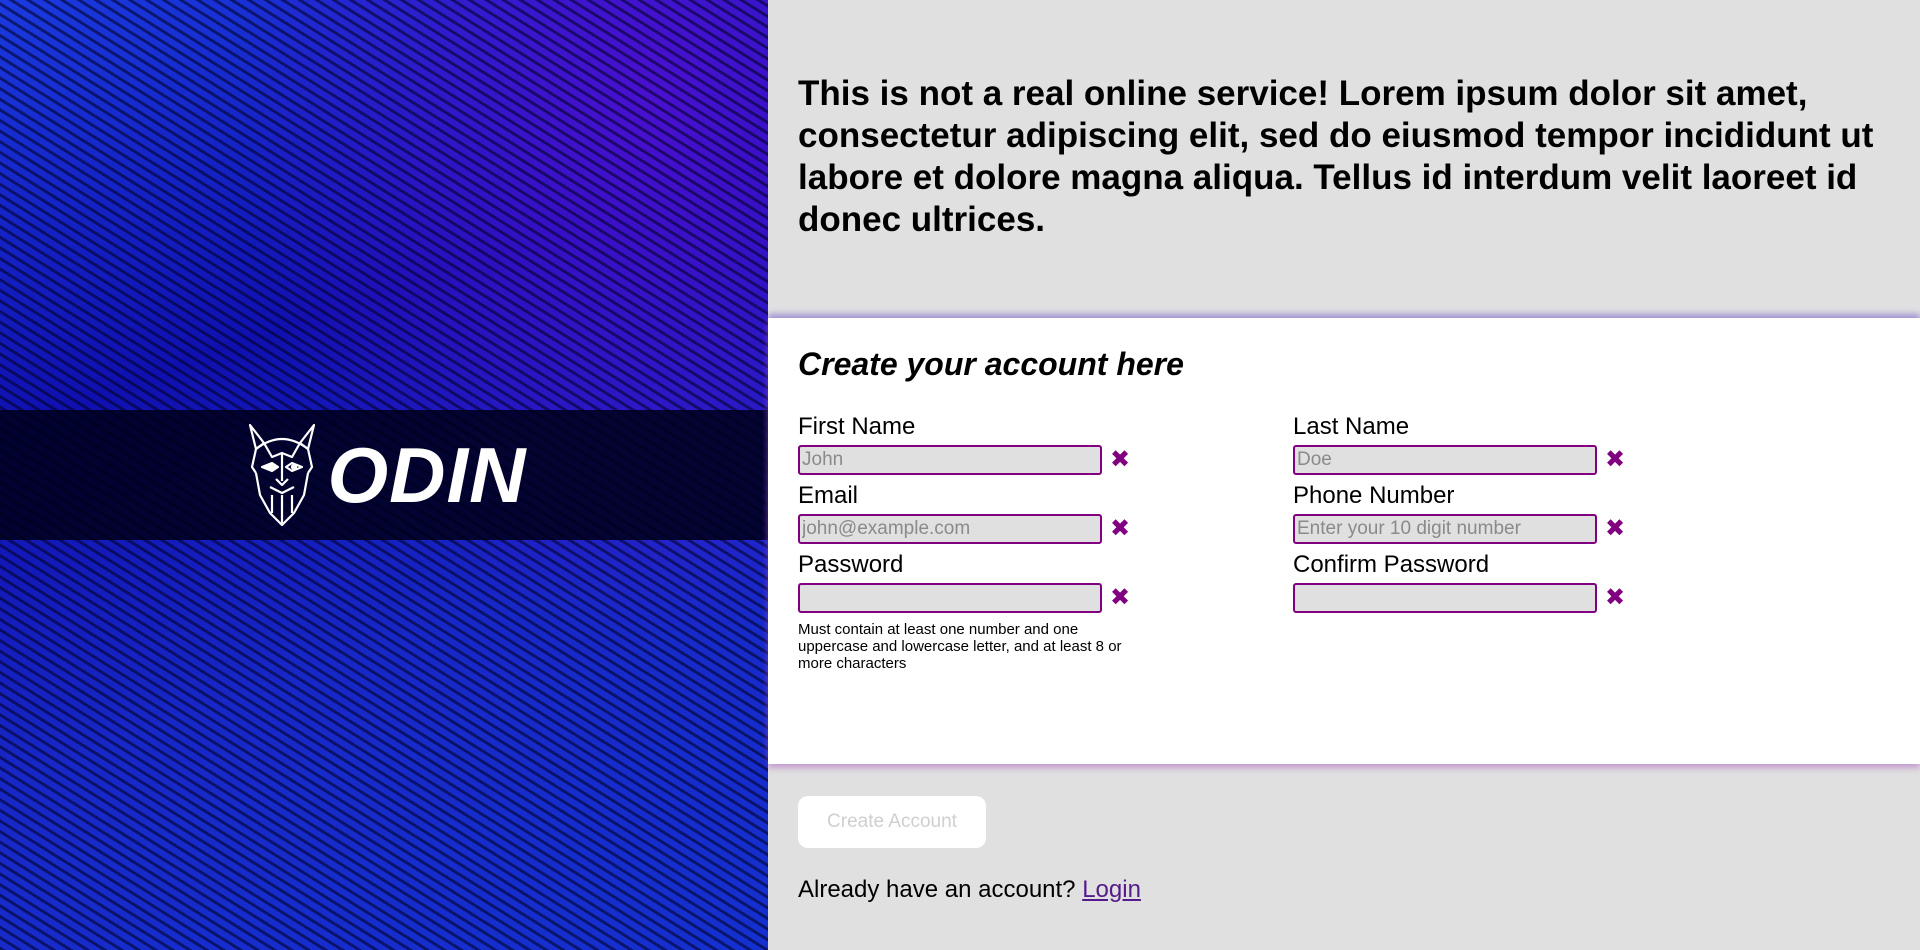  What do you see at coordinates (851, 564) in the screenshot?
I see `password-label: Password` at bounding box center [851, 564].